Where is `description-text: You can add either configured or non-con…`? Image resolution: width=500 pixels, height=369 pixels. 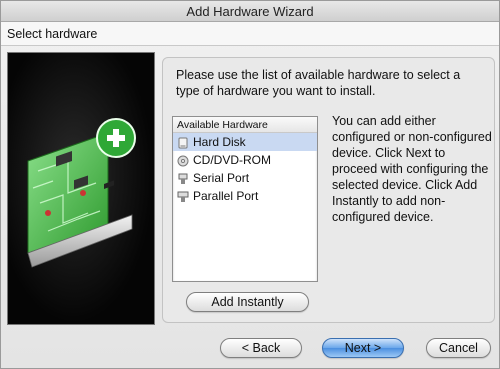 description-text: You can add either configured or non-con… is located at coordinates (412, 169).